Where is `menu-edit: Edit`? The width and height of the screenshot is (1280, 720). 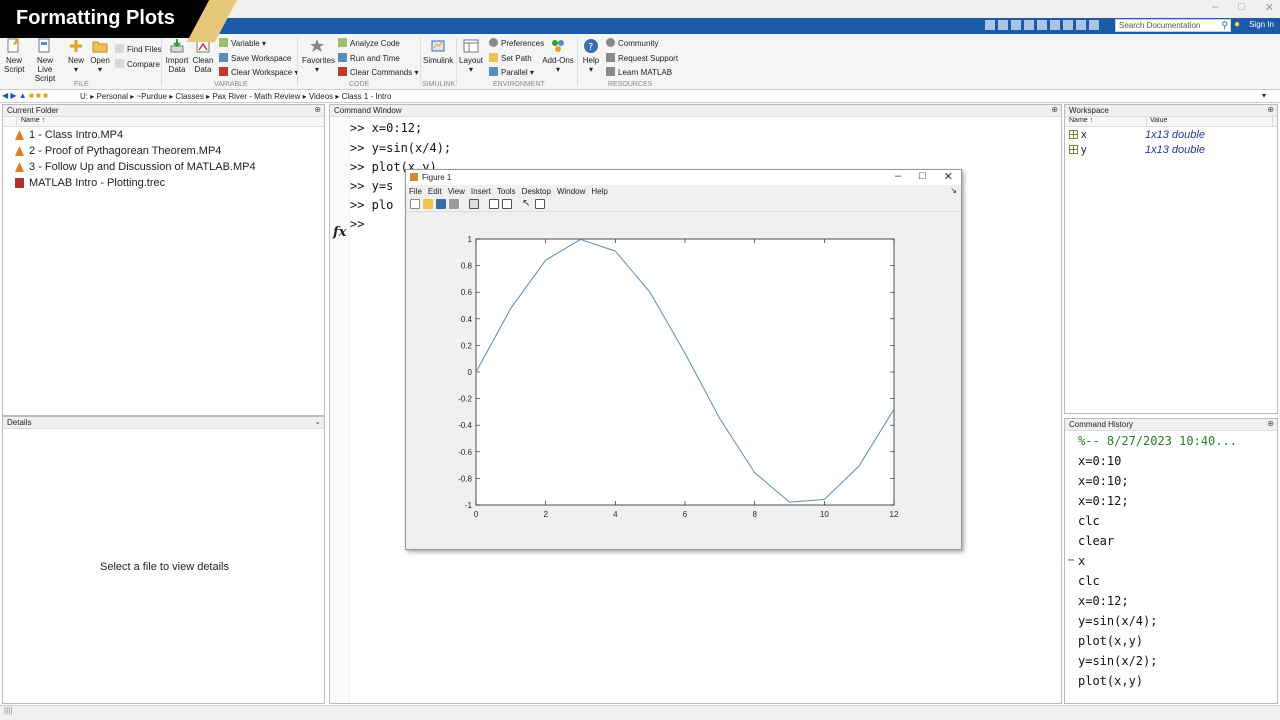
menu-edit: Edit is located at coordinates (435, 192).